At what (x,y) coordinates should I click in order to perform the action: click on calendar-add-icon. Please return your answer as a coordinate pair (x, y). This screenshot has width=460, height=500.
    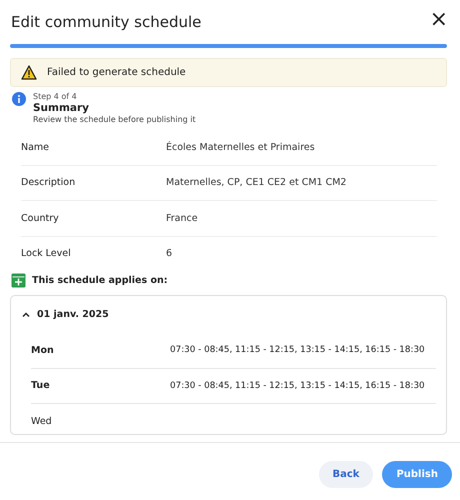
    Looking at the image, I should click on (18, 280).